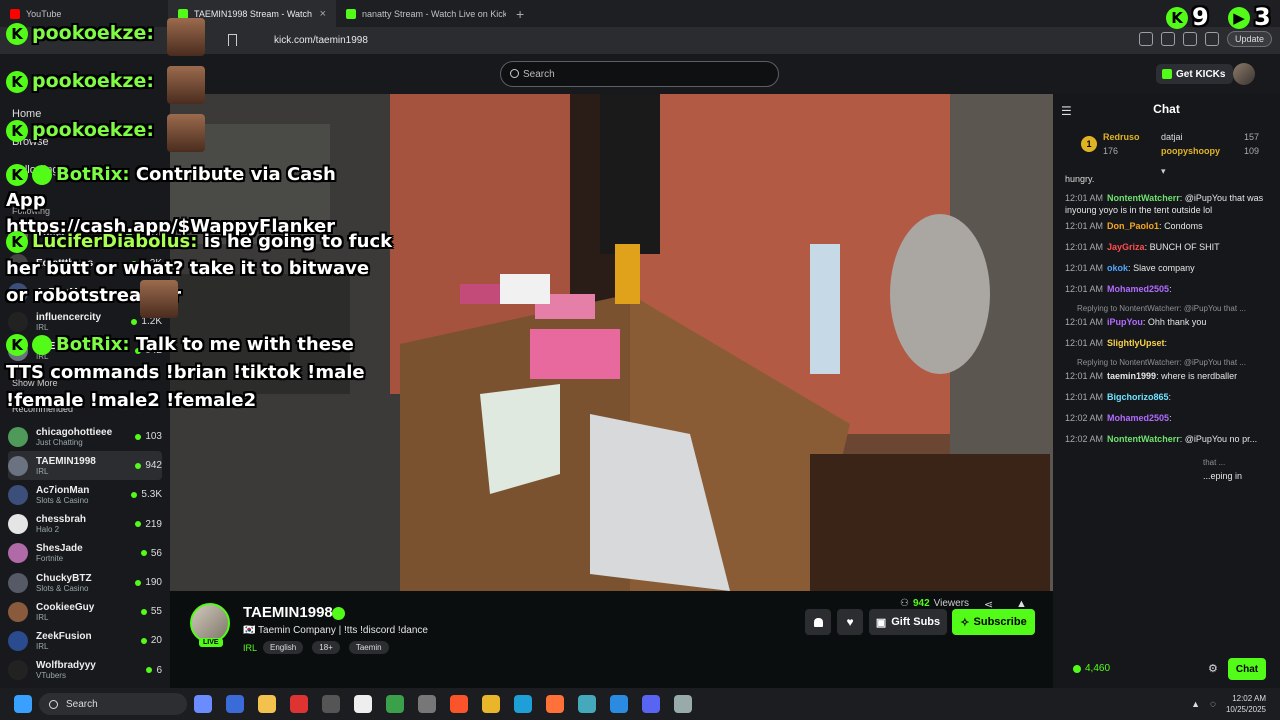 The width and height of the screenshot is (1280, 720). Describe the element at coordinates (85, 670) in the screenshot. I see `sidebar-item-wolfbradyyy: Wolfbradyyy VTubers 6` at that location.